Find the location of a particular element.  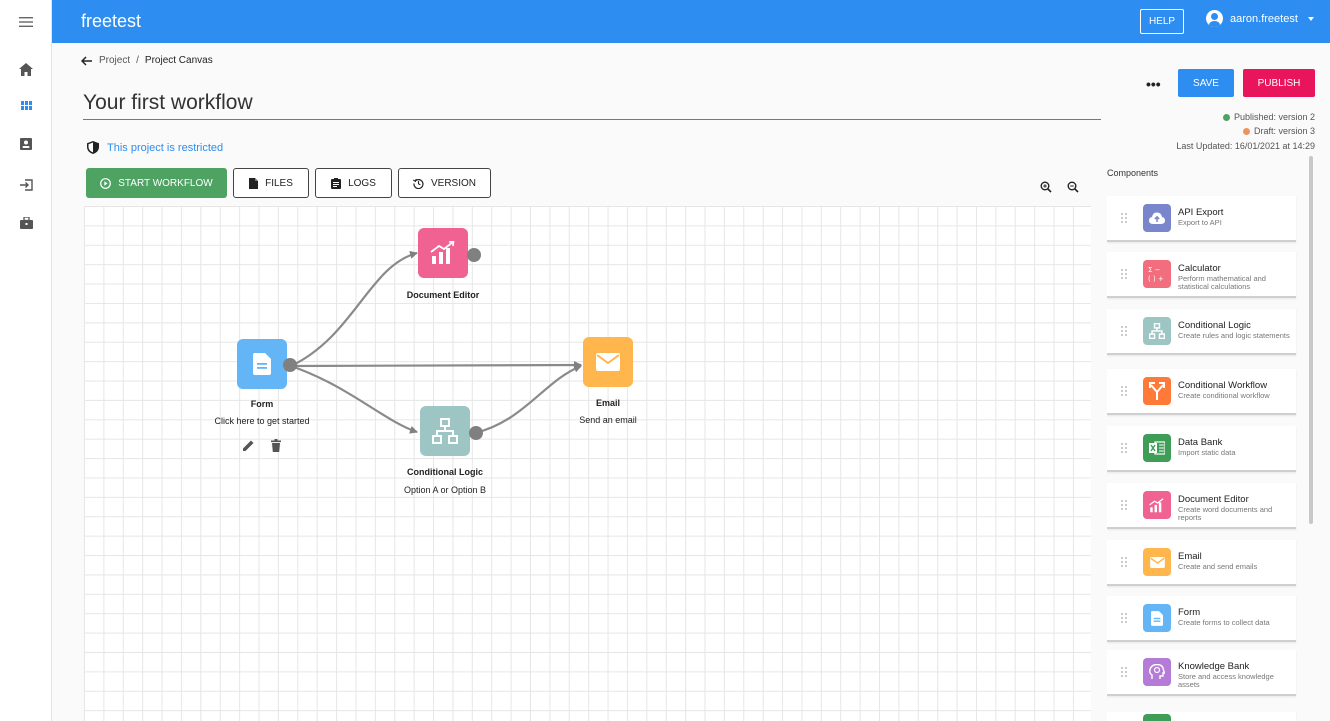

logs-label: LOGS is located at coordinates (362, 183).